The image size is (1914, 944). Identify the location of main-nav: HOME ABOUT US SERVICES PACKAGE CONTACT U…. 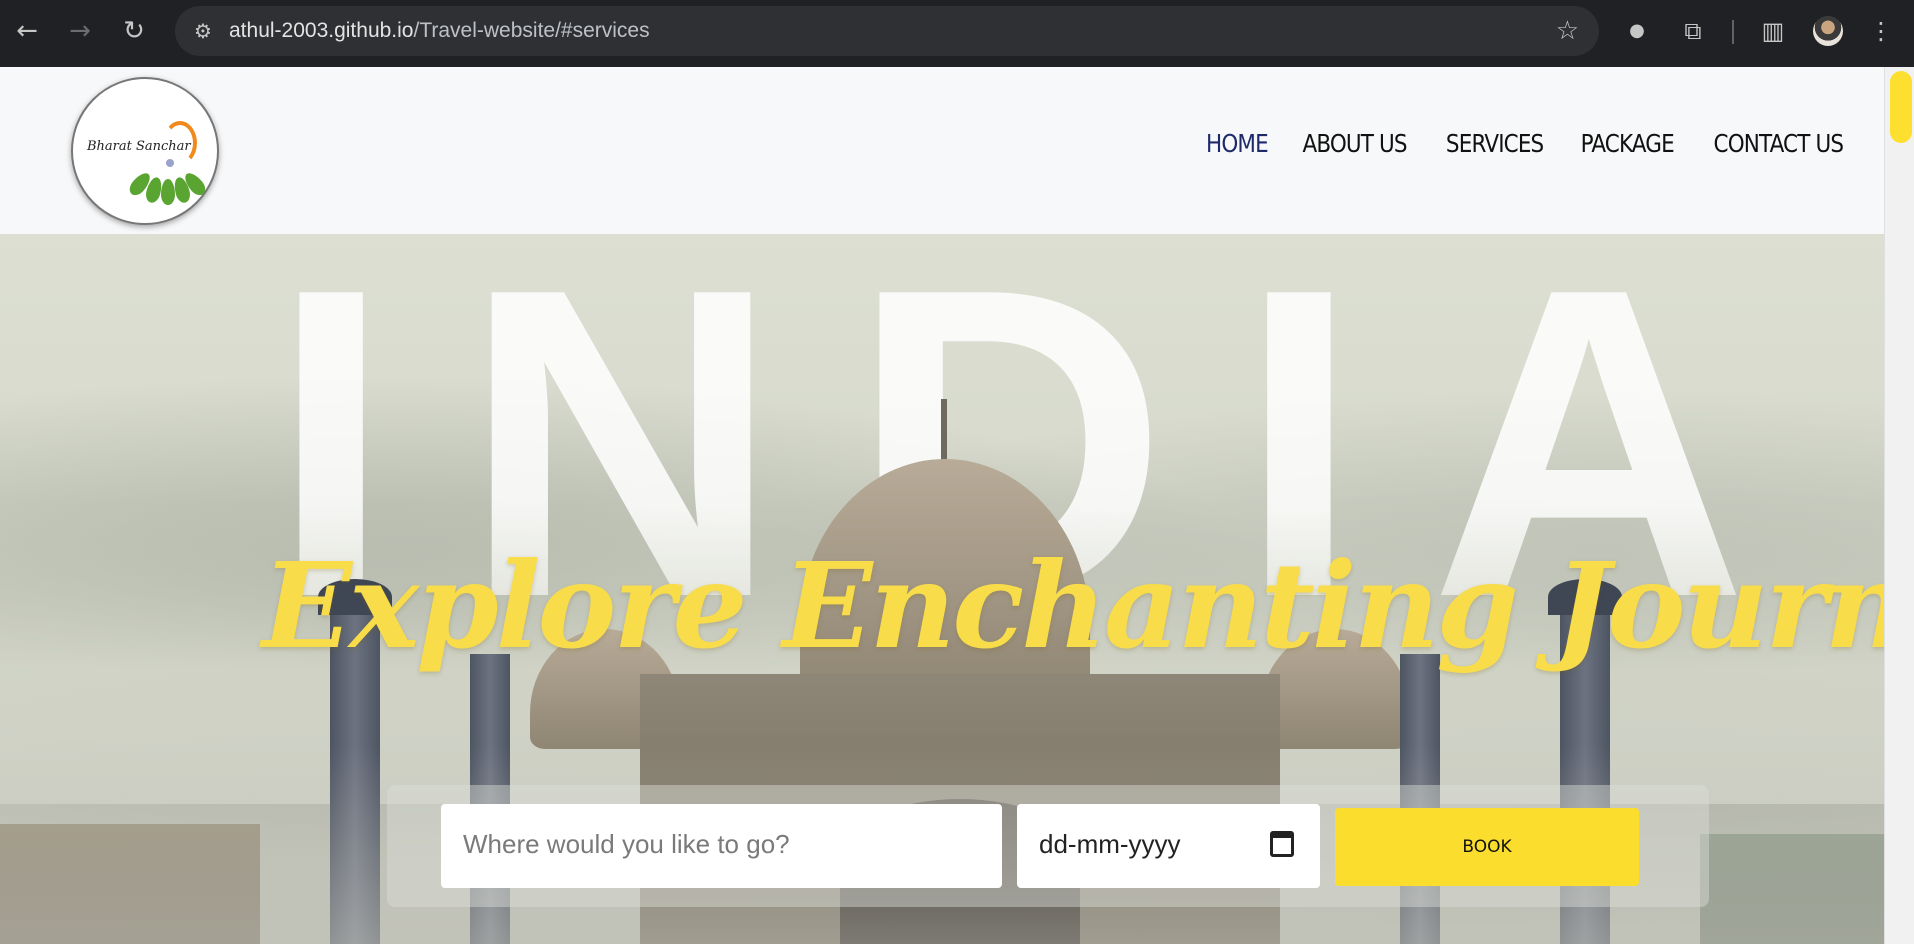
(1527, 143).